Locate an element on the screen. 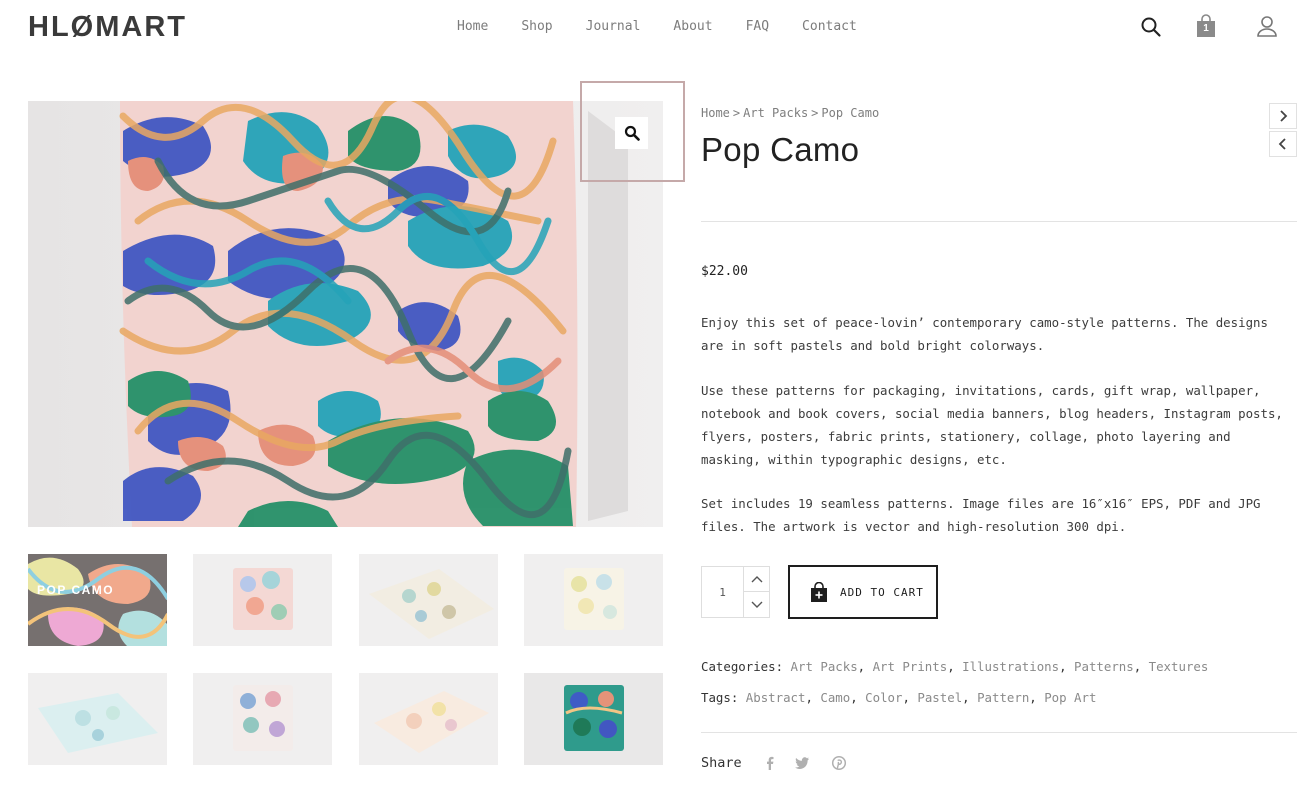  breadcrumb: Home > Art Packs > Pop Camo is located at coordinates (790, 113).